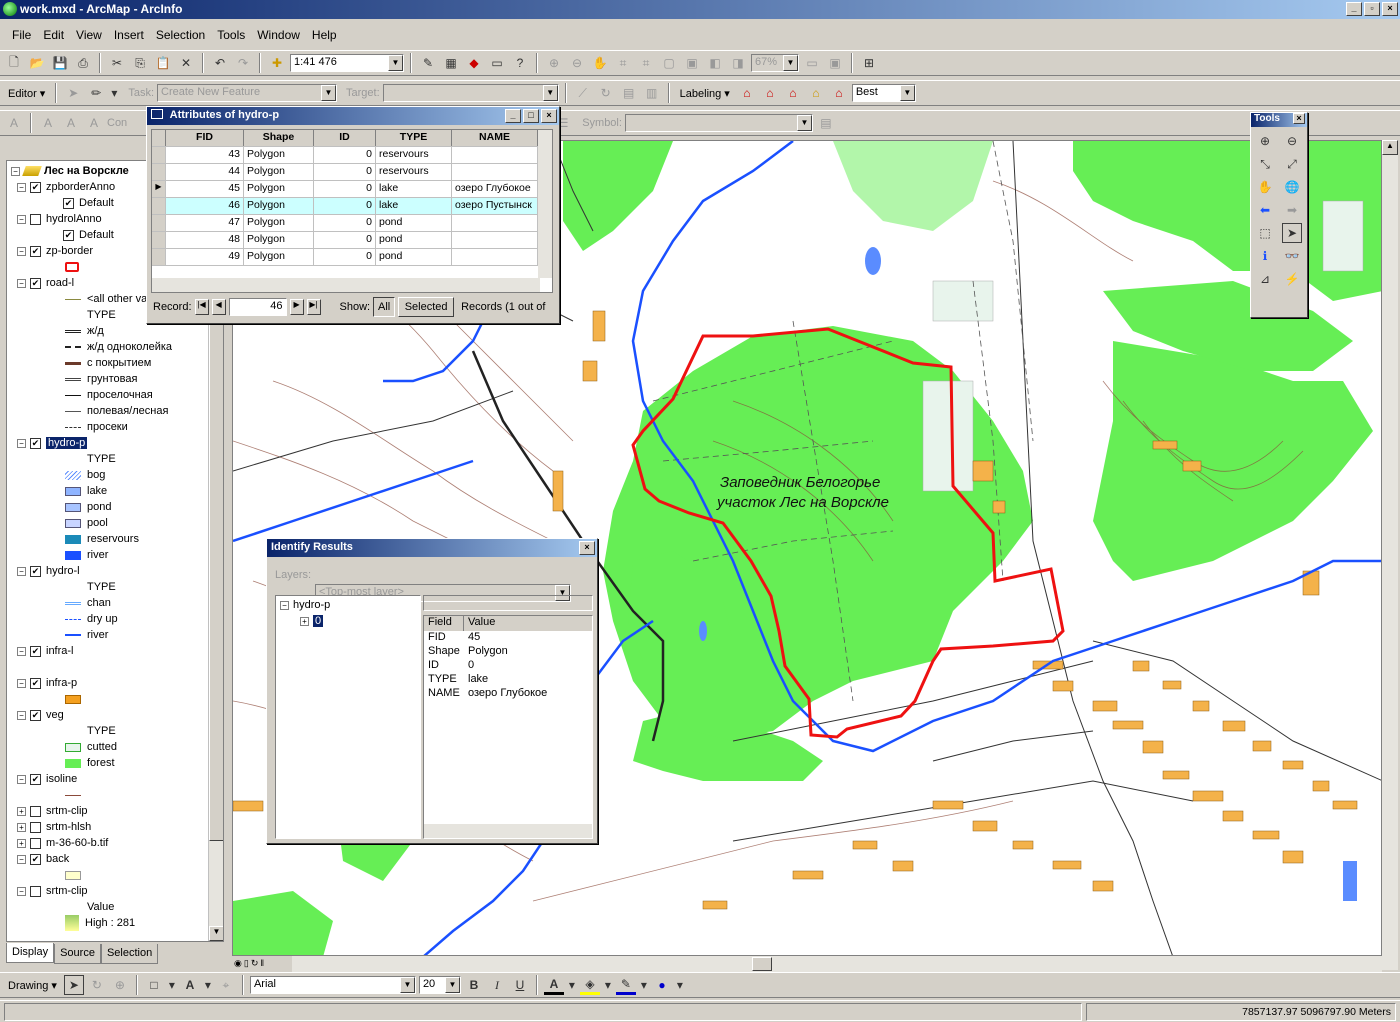 The height and width of the screenshot is (1022, 1400). What do you see at coordinates (1265, 187) in the screenshot?
I see `pan-icon: ✋` at bounding box center [1265, 187].